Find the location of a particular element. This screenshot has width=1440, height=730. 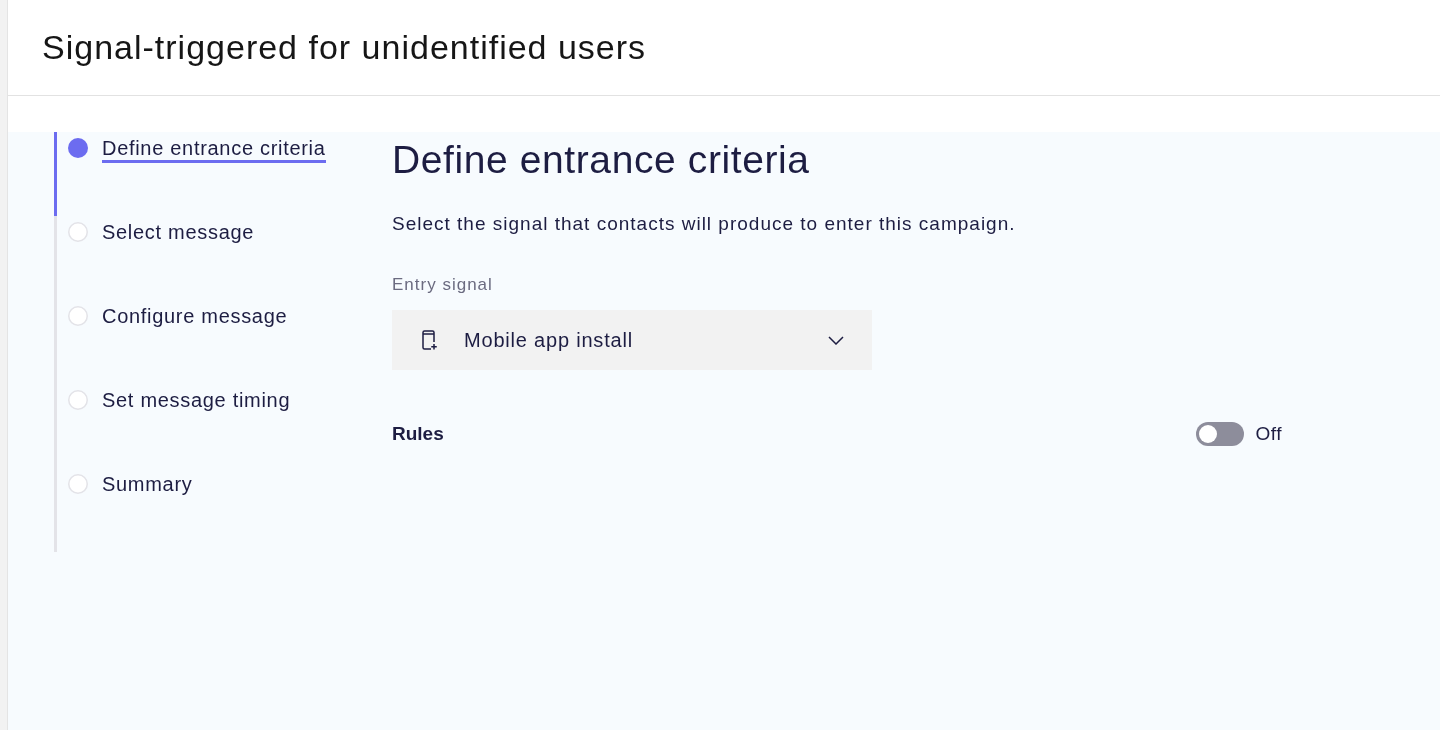

page-title: Signal-triggered for unidentified users is located at coordinates (344, 48).